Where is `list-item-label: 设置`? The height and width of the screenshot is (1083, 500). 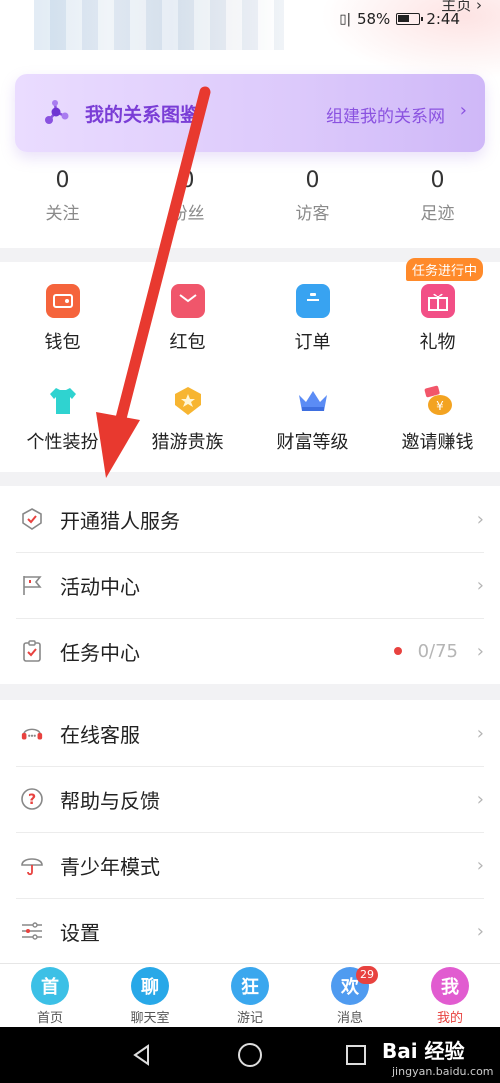
list-item-label: 设置 is located at coordinates (80, 932).